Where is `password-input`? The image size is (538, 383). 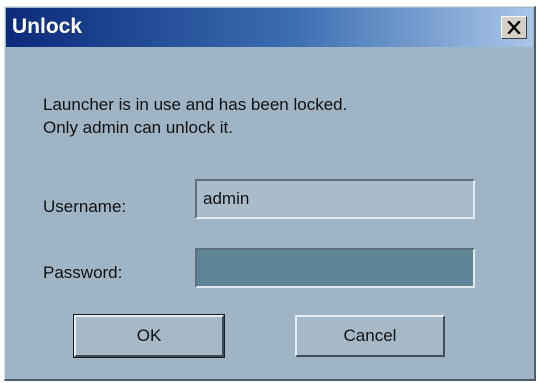
password-input is located at coordinates (335, 268).